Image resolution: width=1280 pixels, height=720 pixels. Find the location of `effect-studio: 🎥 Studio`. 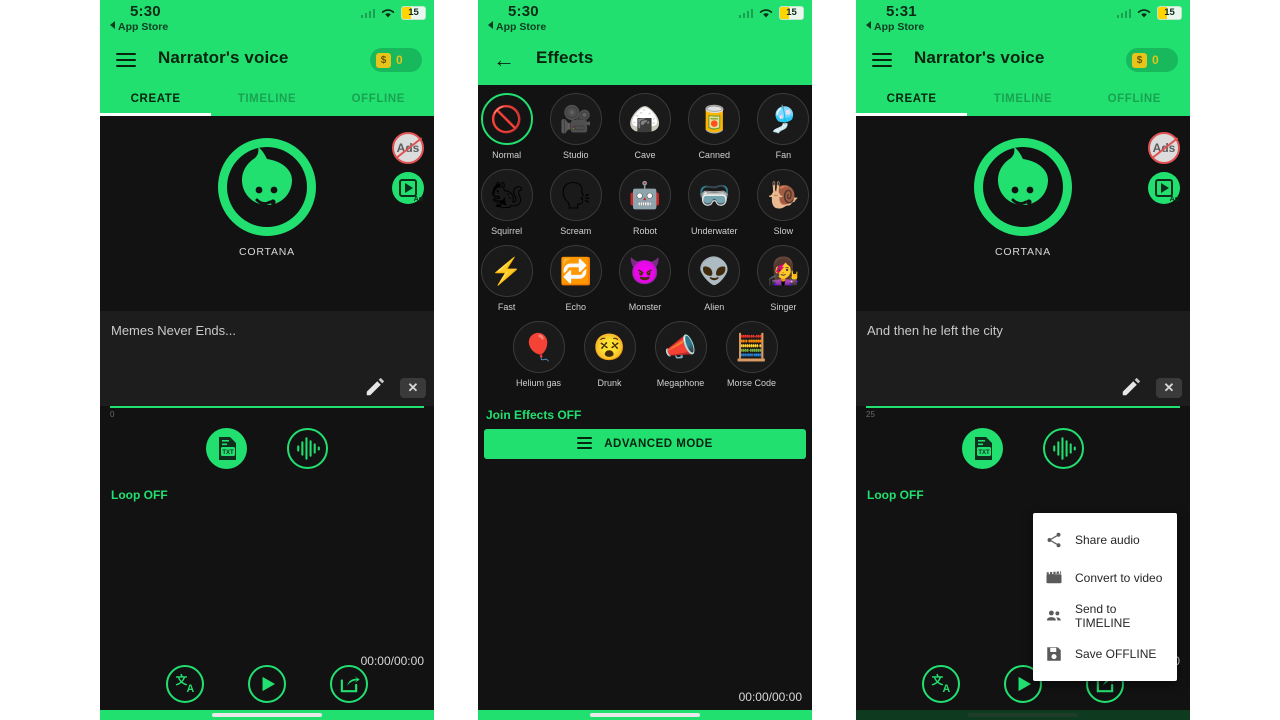

effect-studio: 🎥 Studio is located at coordinates (575, 126).